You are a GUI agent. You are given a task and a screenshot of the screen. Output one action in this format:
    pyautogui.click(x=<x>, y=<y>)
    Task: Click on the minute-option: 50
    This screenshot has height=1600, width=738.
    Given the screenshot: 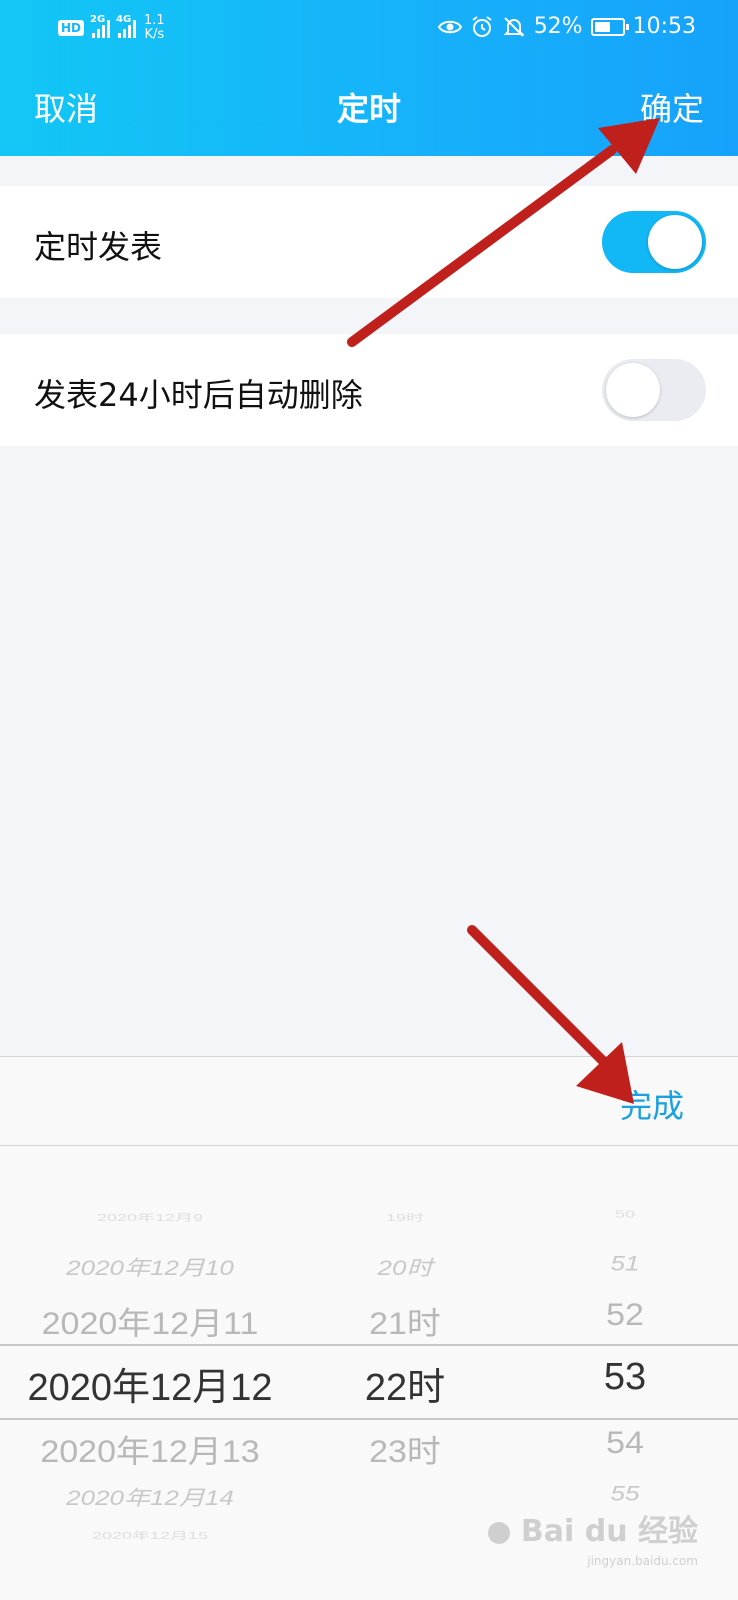 What is the action you would take?
    pyautogui.click(x=625, y=1214)
    